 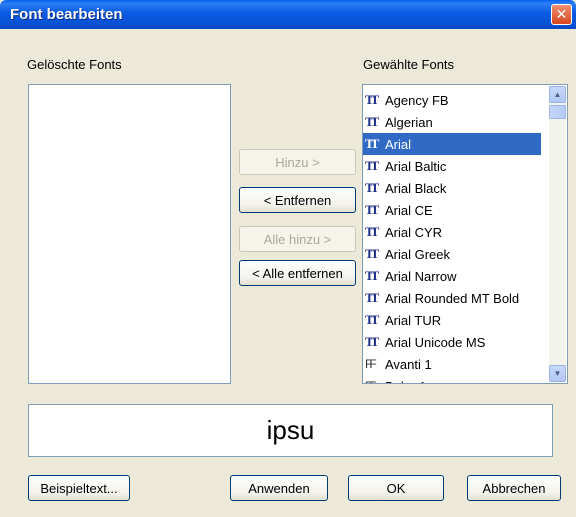 I want to click on add-button: Hinzu >, so click(x=297, y=162).